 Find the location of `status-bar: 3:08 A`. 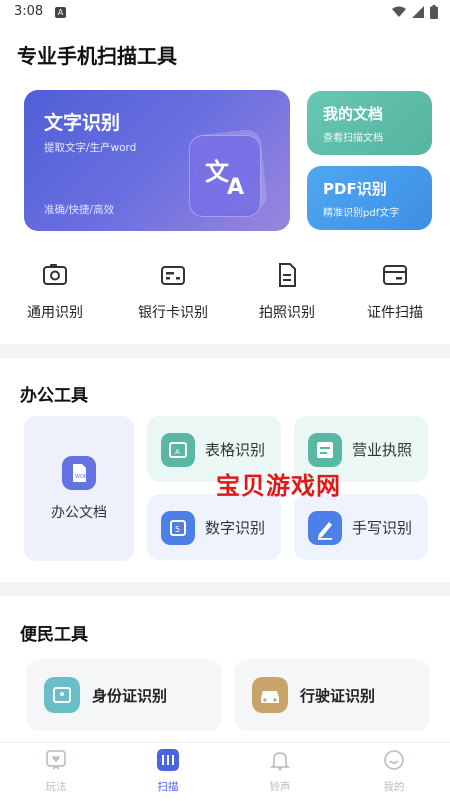

status-bar: 3:08 A is located at coordinates (225, 13).